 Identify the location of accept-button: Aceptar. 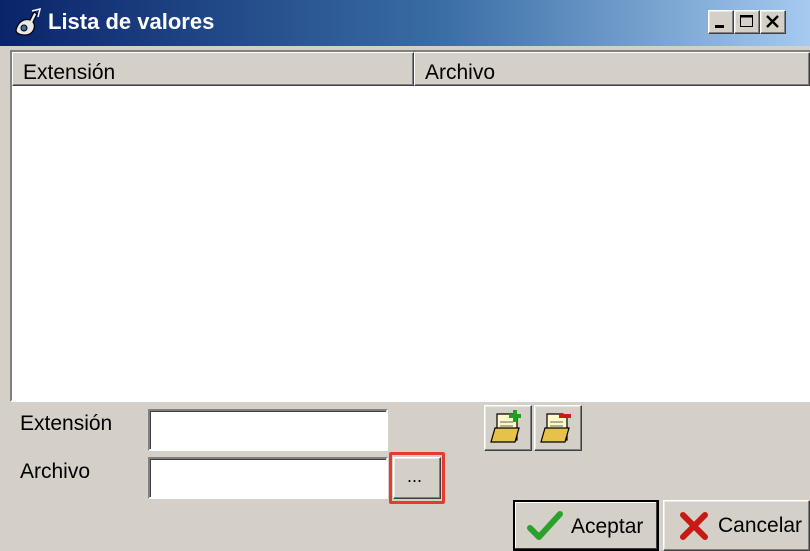
(586, 525).